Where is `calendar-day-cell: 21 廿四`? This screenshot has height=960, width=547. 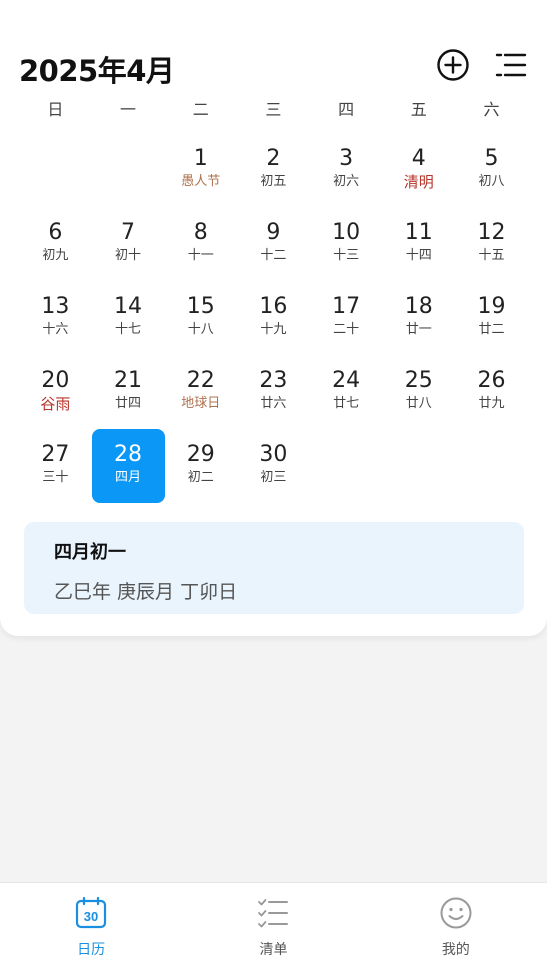
calendar-day-cell: 21 廿四 is located at coordinates (128, 393).